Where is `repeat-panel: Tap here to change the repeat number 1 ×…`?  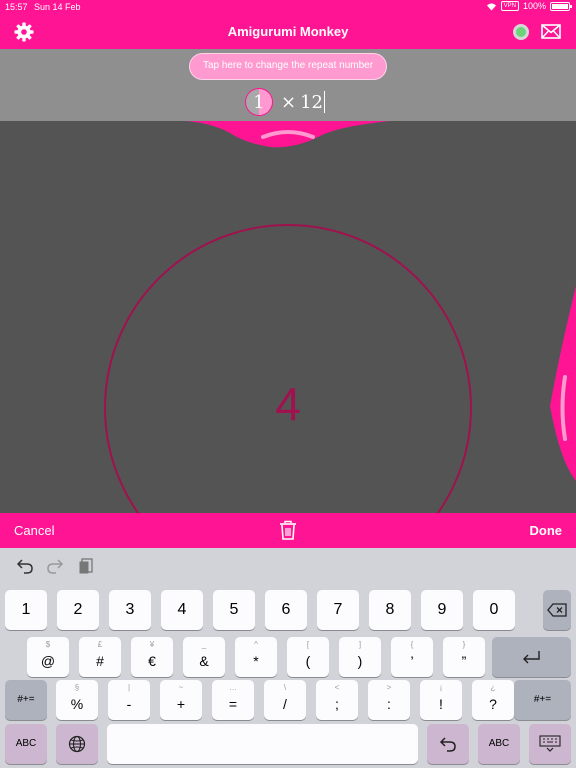
repeat-panel: Tap here to change the repeat number 1 ×… is located at coordinates (288, 85).